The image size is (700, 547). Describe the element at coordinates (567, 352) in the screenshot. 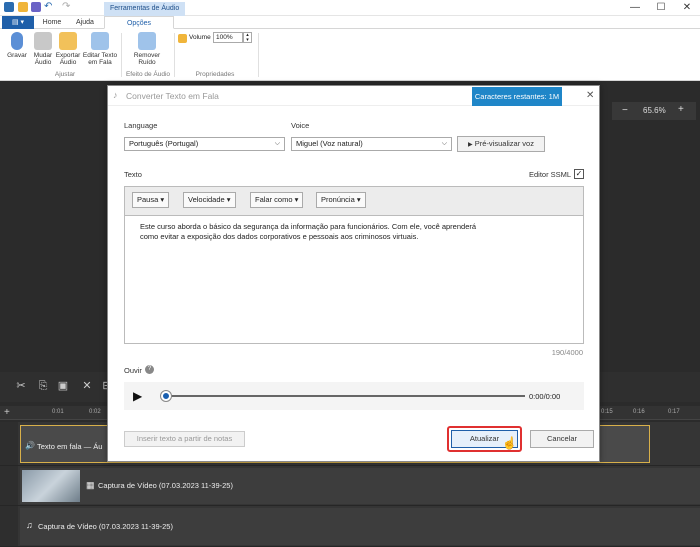

I see `character-count: 190/4000` at that location.